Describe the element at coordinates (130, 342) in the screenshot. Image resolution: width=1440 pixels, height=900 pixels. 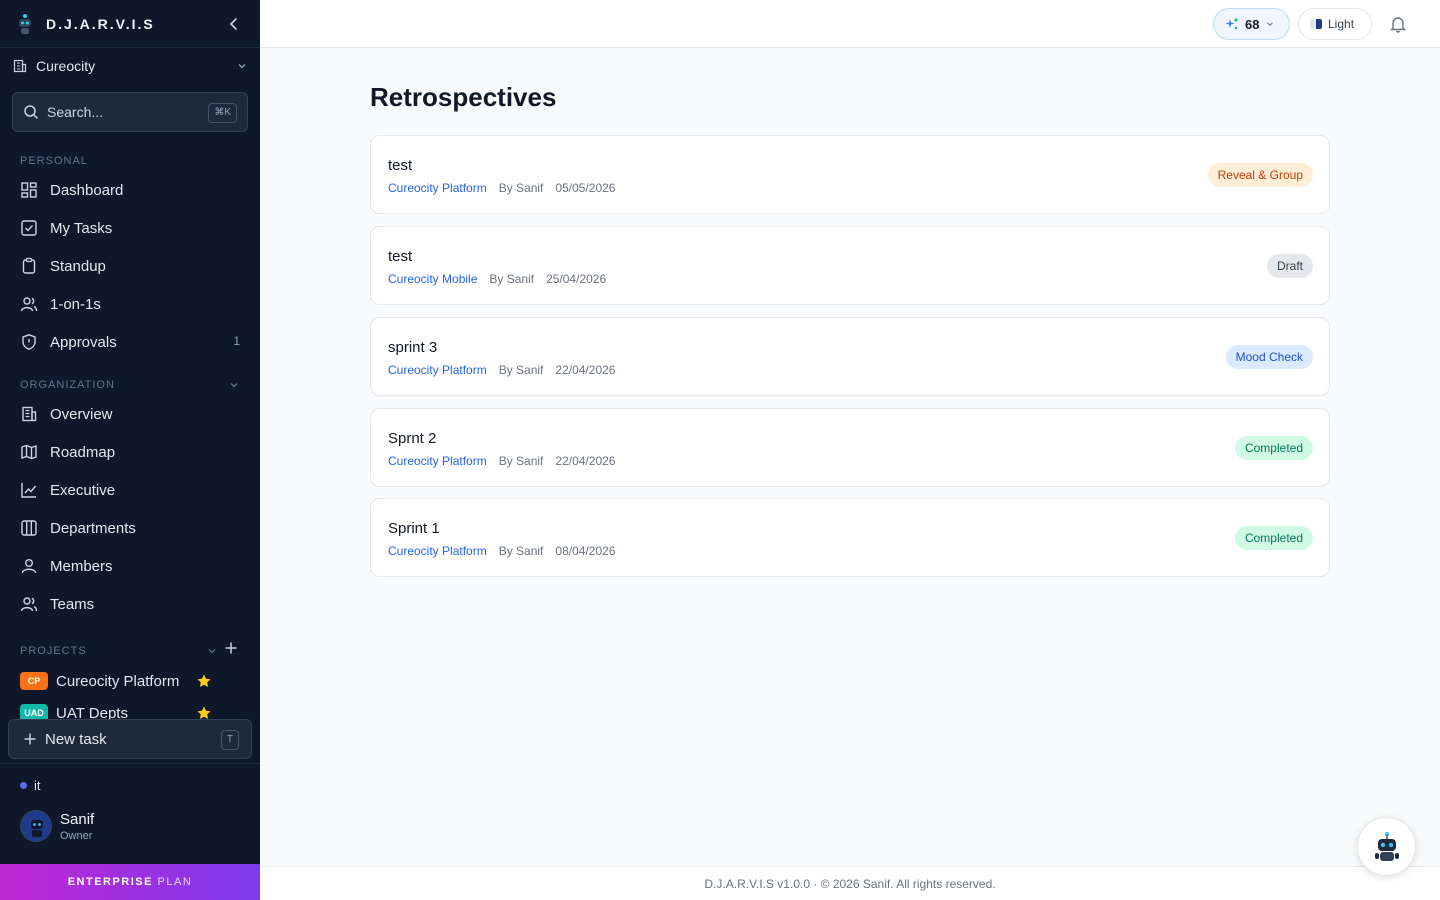
I see `nav-item-approvals: Approvals 1` at that location.